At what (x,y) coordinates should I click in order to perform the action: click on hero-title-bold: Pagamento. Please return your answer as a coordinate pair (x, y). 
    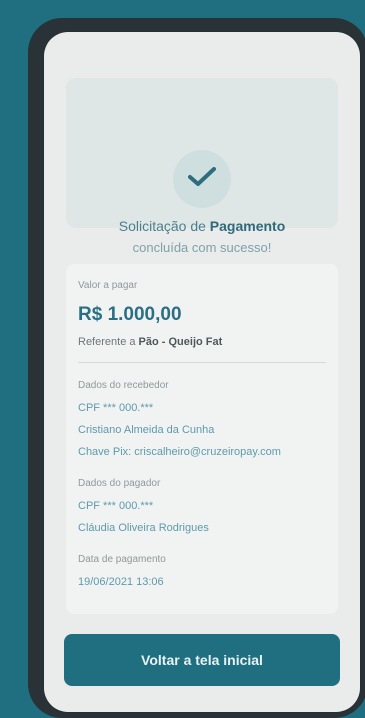
    Looking at the image, I should click on (247, 226).